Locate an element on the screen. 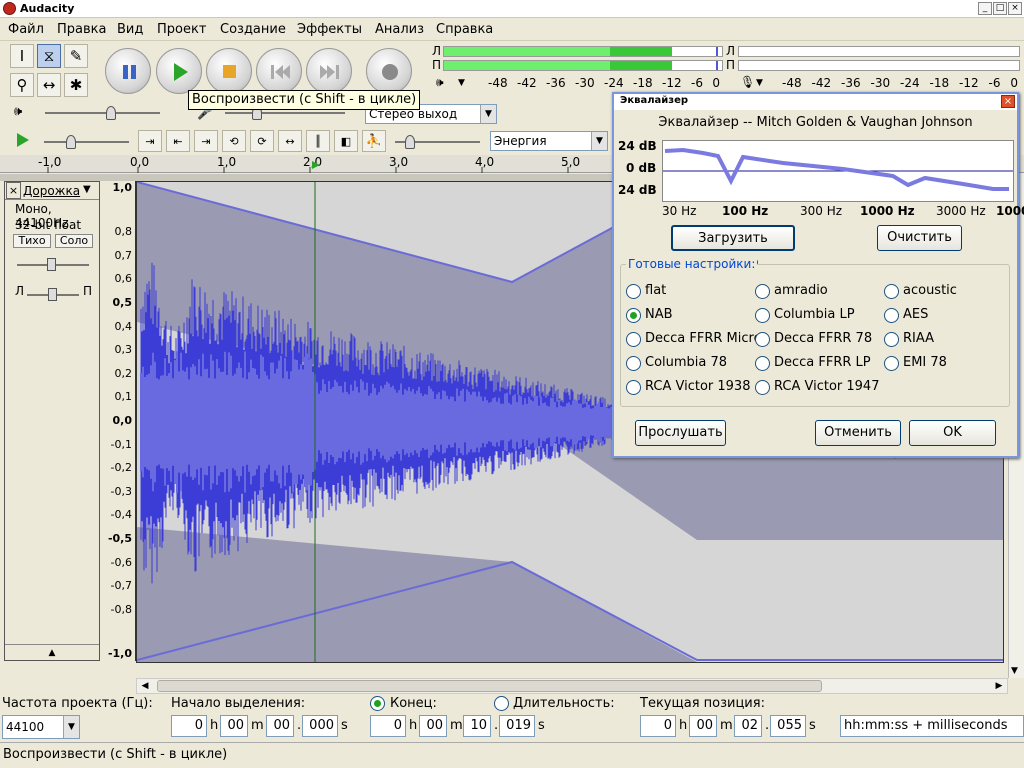  zoom-tool-icon: ⚲ is located at coordinates (22, 85).